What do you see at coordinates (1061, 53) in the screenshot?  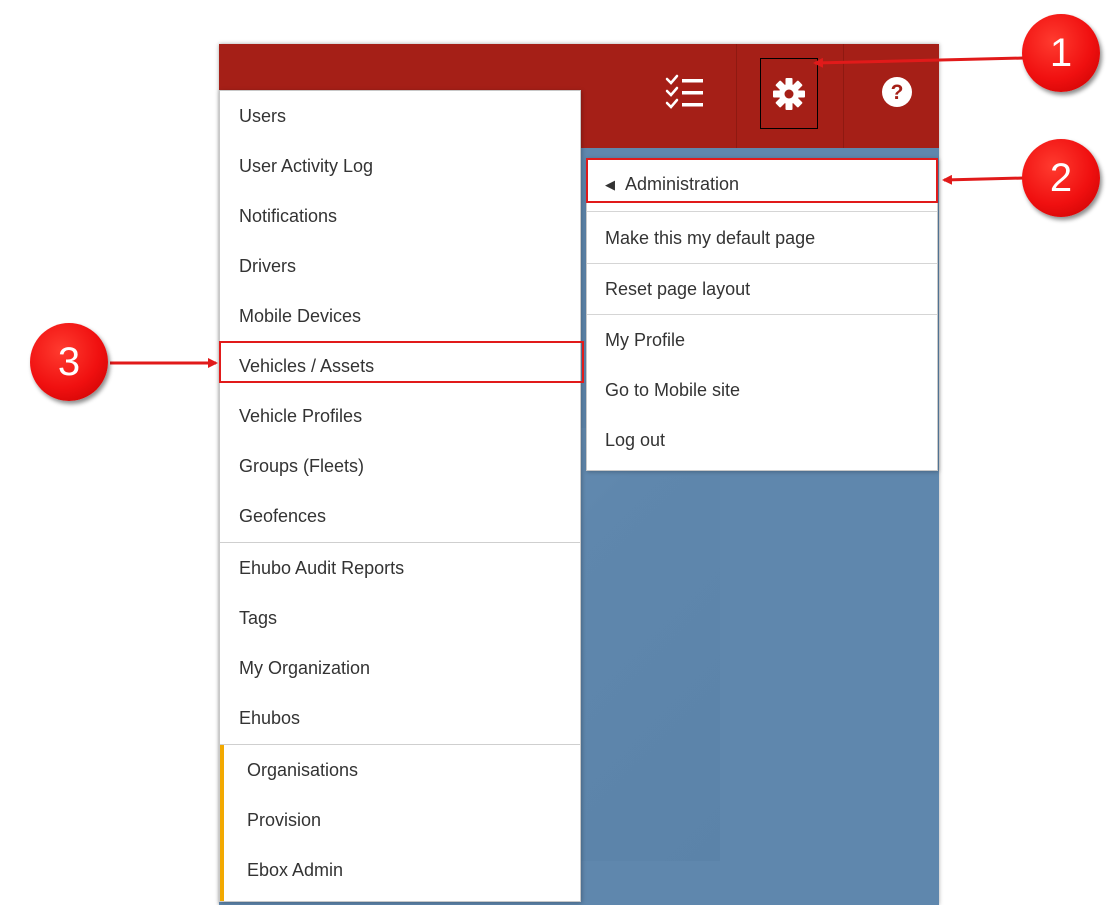 I see `callout-1: 1` at bounding box center [1061, 53].